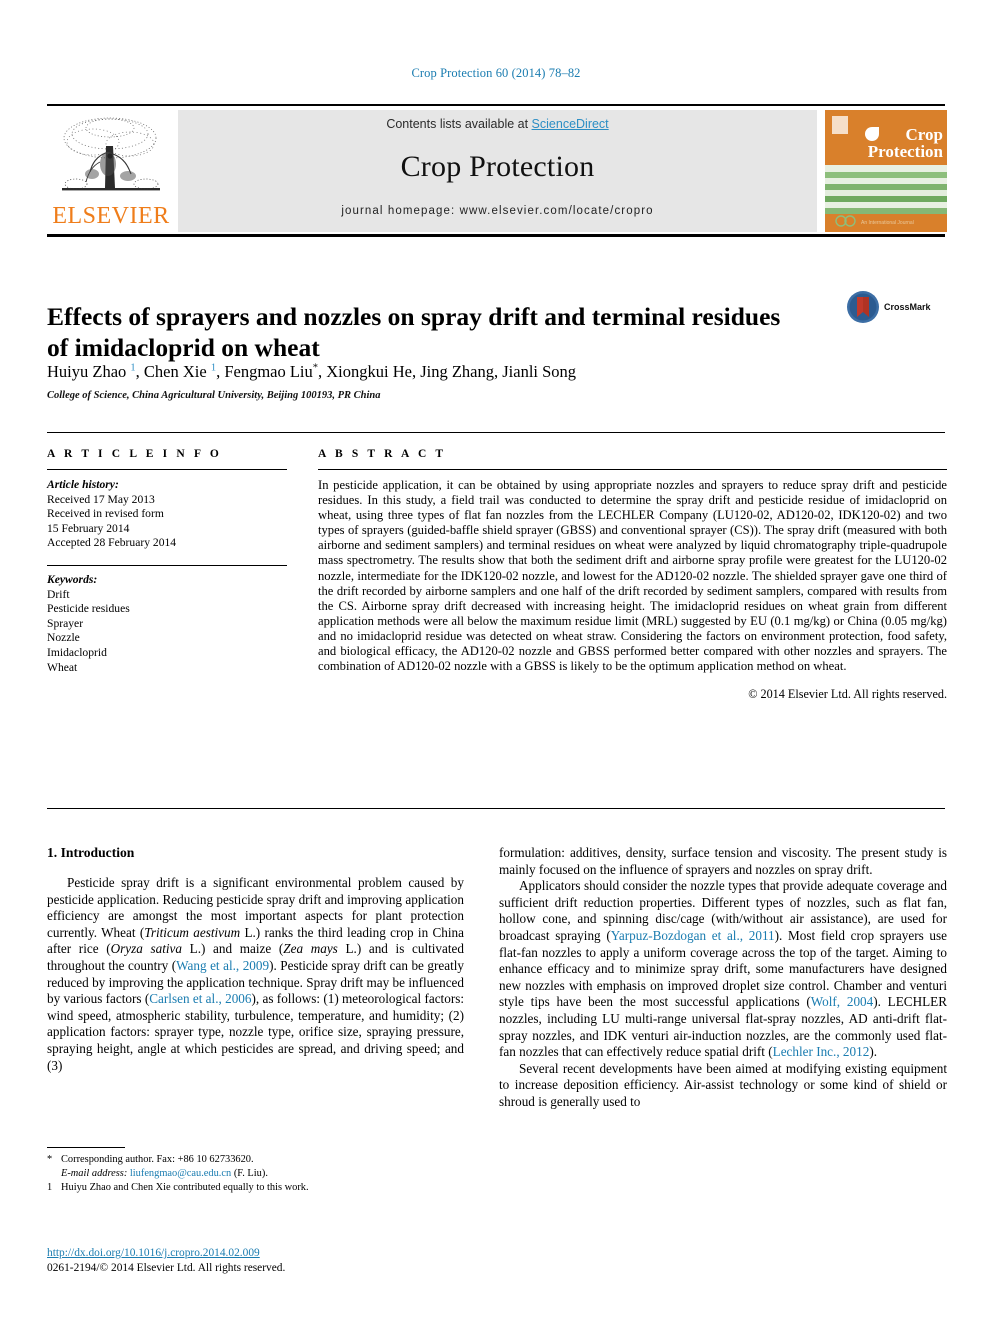 Image resolution: width=992 pixels, height=1323 pixels. I want to click on keyword-item: Pesticide residues, so click(88, 609).